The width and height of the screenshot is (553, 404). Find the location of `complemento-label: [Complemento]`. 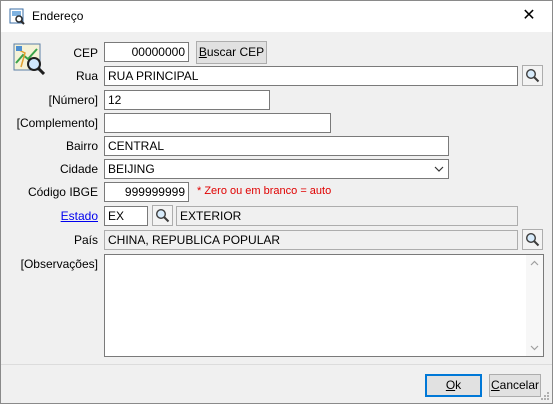

complemento-label: [Complemento] is located at coordinates (57, 123).